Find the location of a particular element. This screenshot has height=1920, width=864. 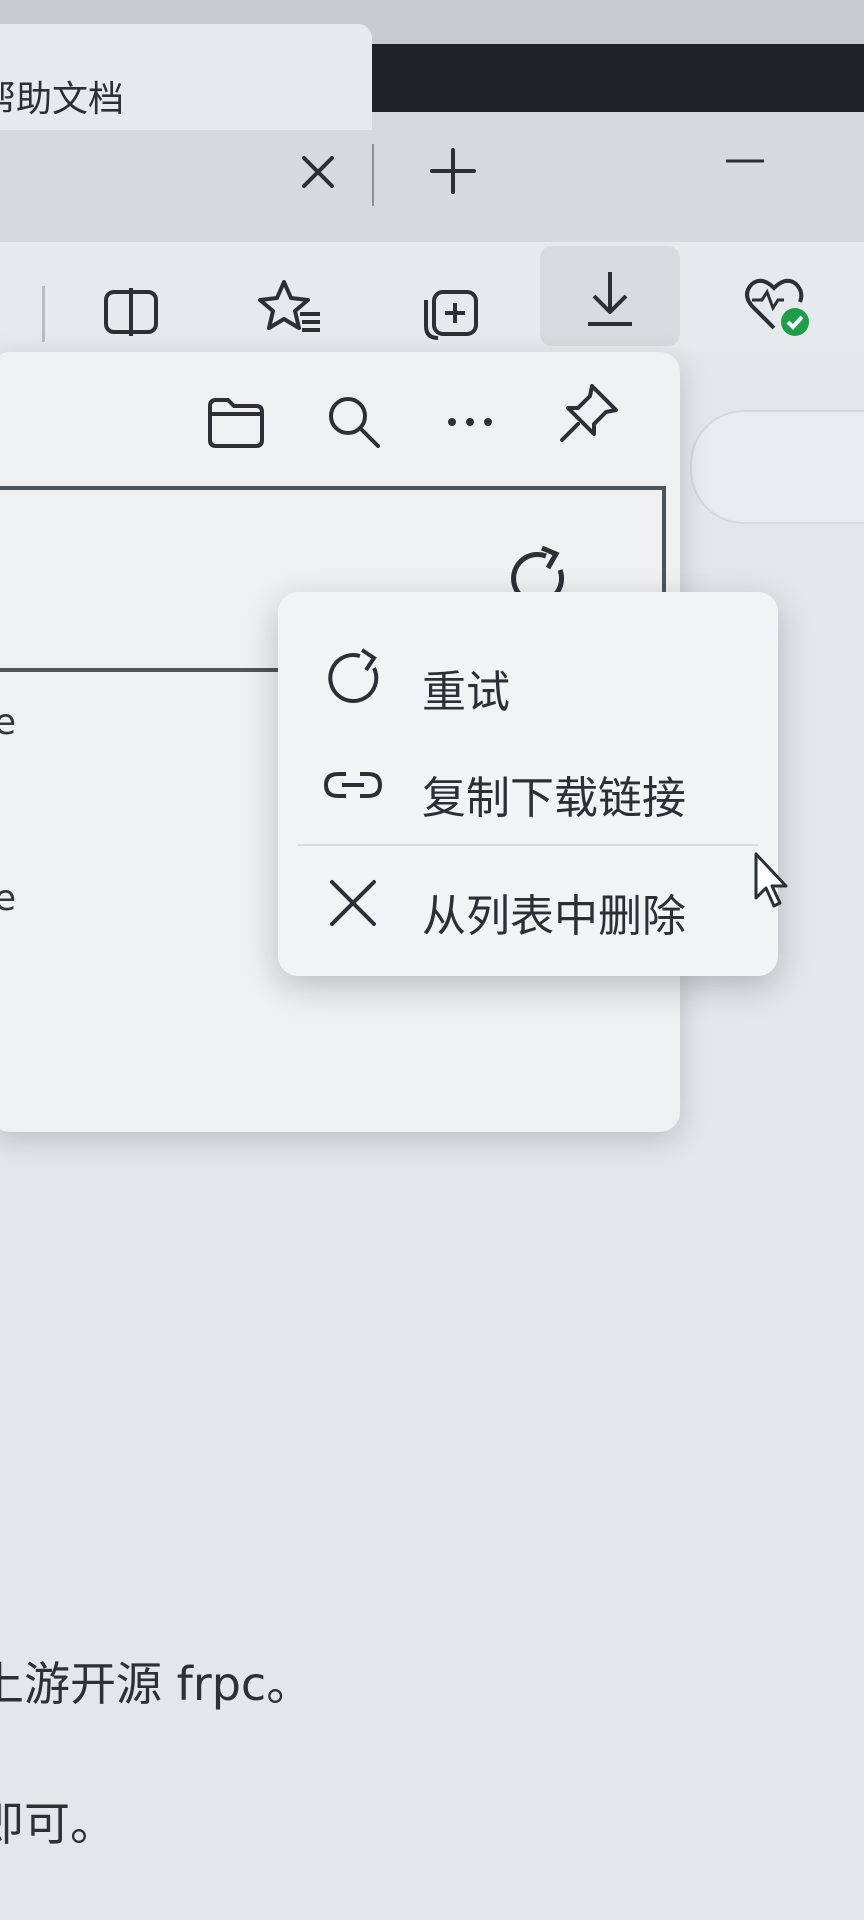

downloads-button is located at coordinates (610, 296).